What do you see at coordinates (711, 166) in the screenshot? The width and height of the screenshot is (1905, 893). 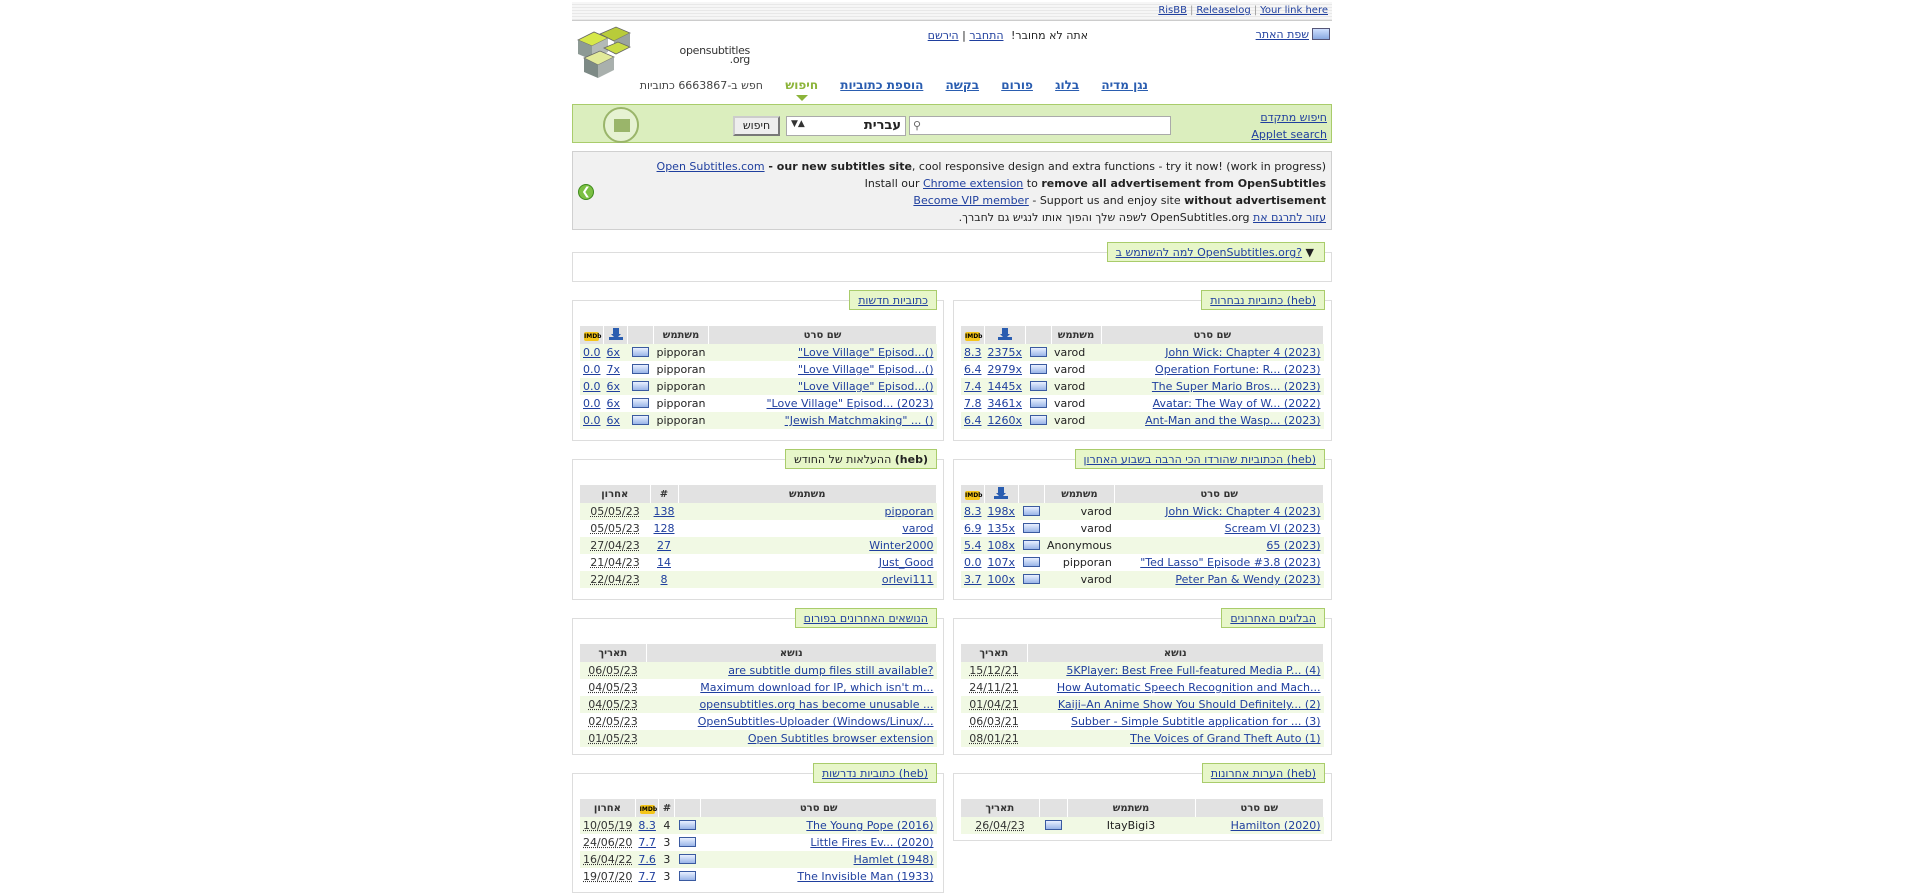 I see `opensubtitles-com-link: Open Subtitles.com` at bounding box center [711, 166].